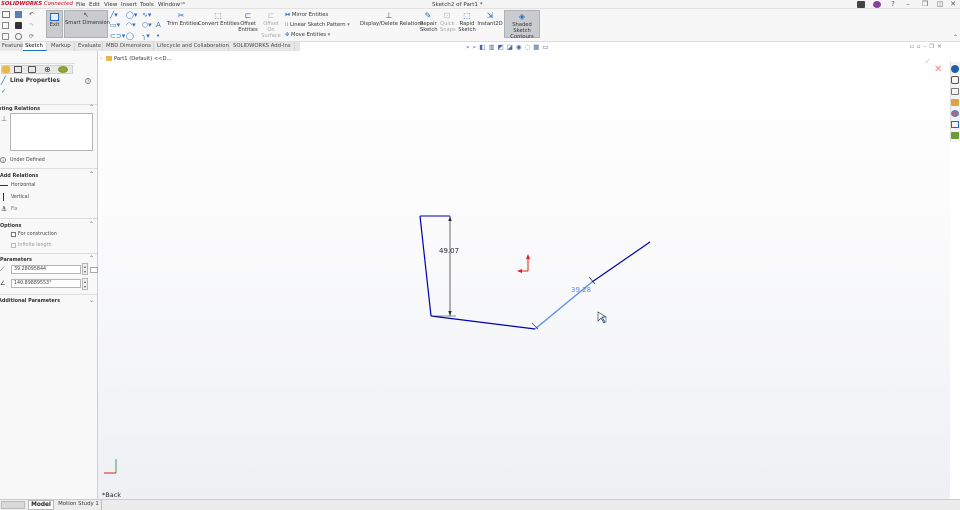 This screenshot has height=510, width=960. Describe the element at coordinates (955, 113) in the screenshot. I see `appearances-icon` at that location.